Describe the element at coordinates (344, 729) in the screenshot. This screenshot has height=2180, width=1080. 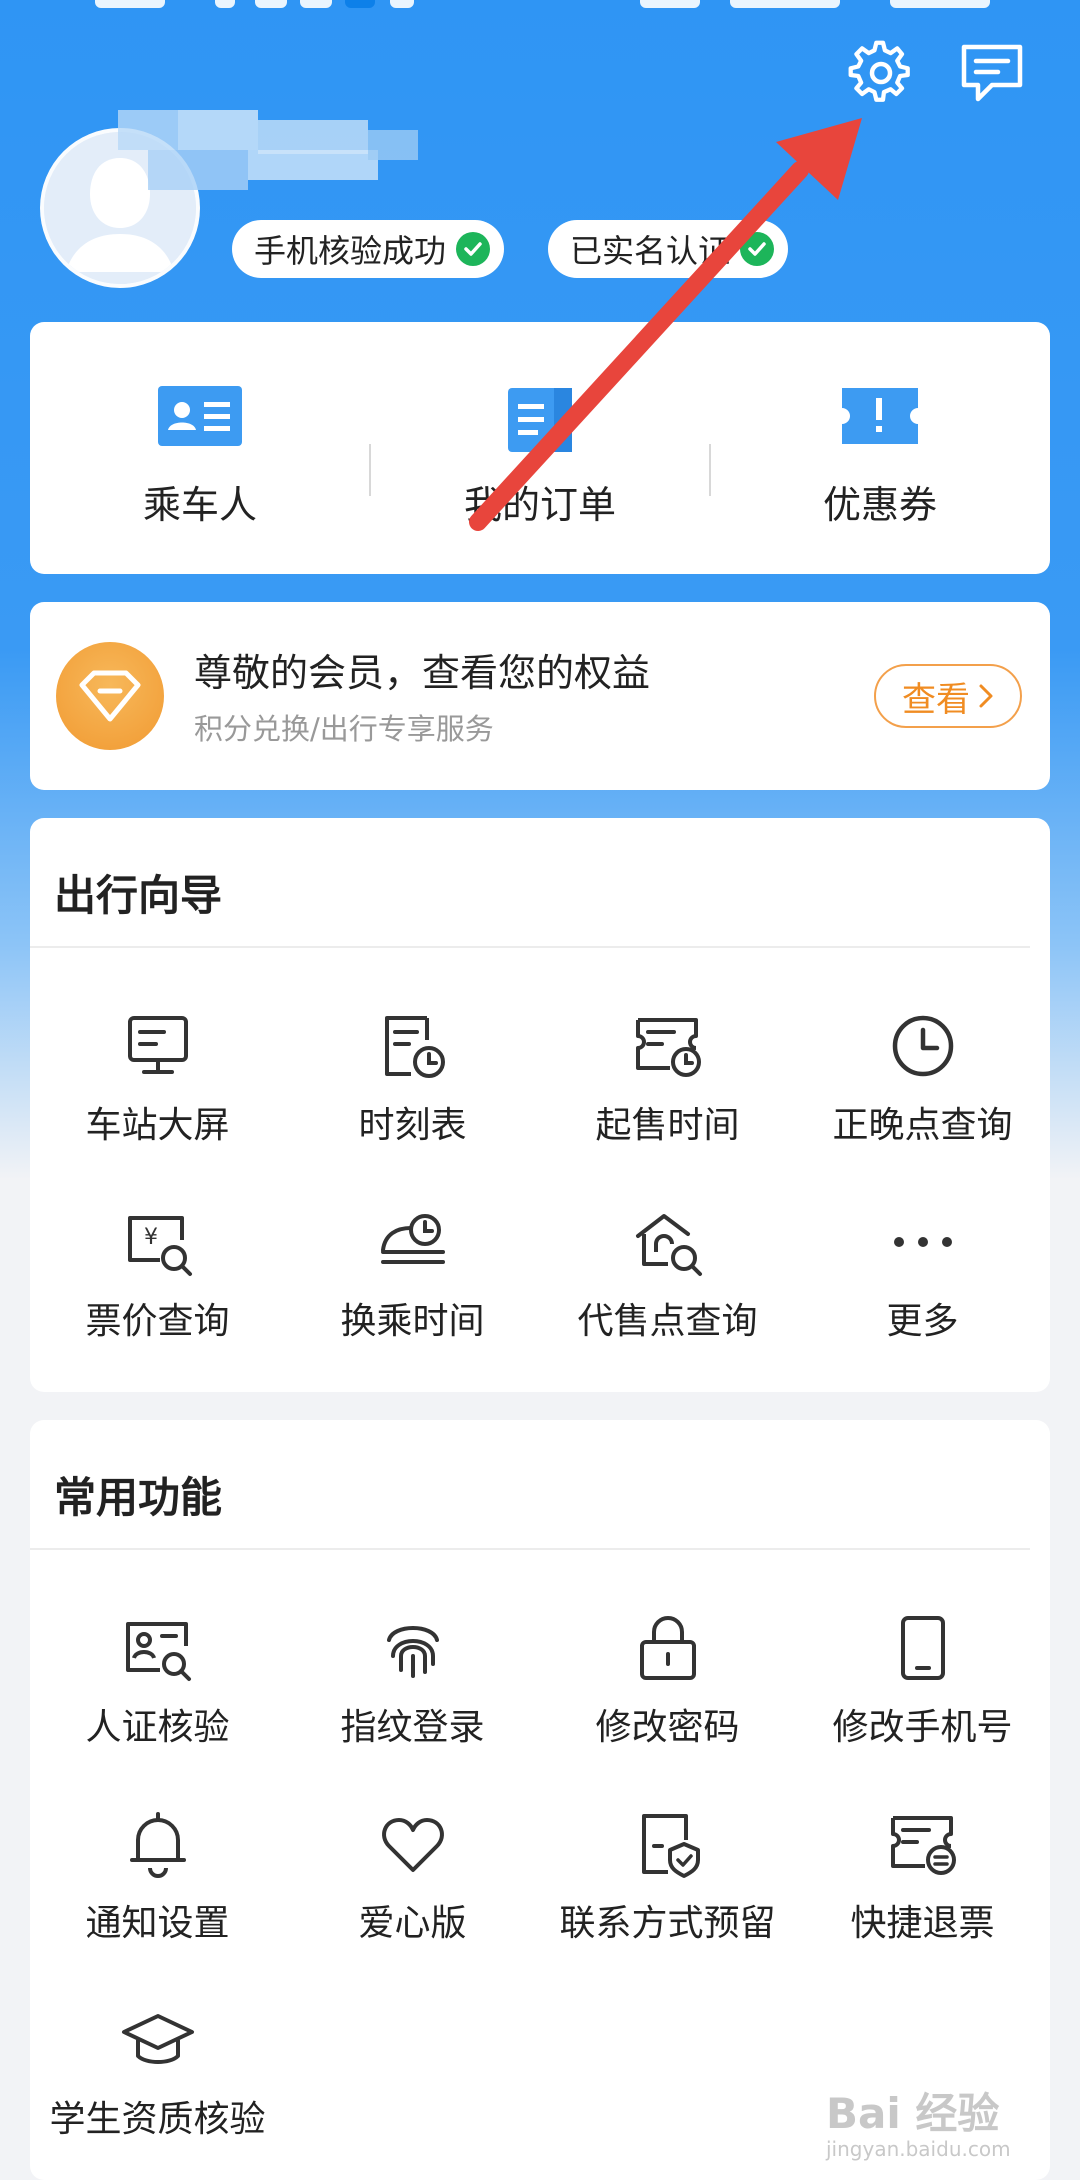
I see `member-subtitle: 积分兑换/出行专享服务` at that location.